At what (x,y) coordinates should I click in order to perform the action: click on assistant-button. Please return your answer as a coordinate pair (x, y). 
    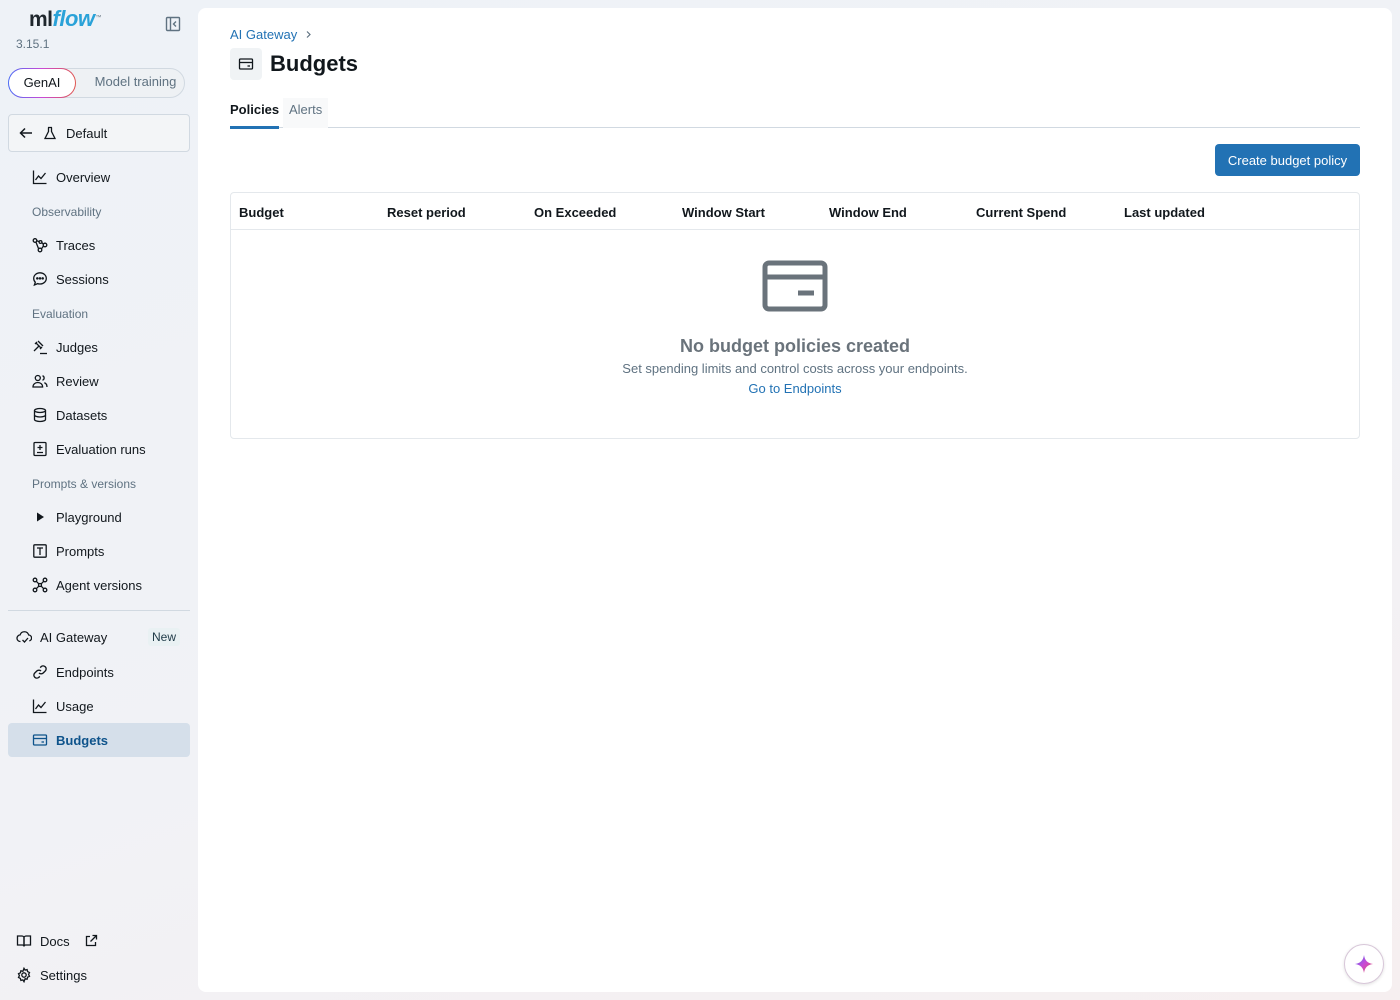
    Looking at the image, I should click on (1364, 964).